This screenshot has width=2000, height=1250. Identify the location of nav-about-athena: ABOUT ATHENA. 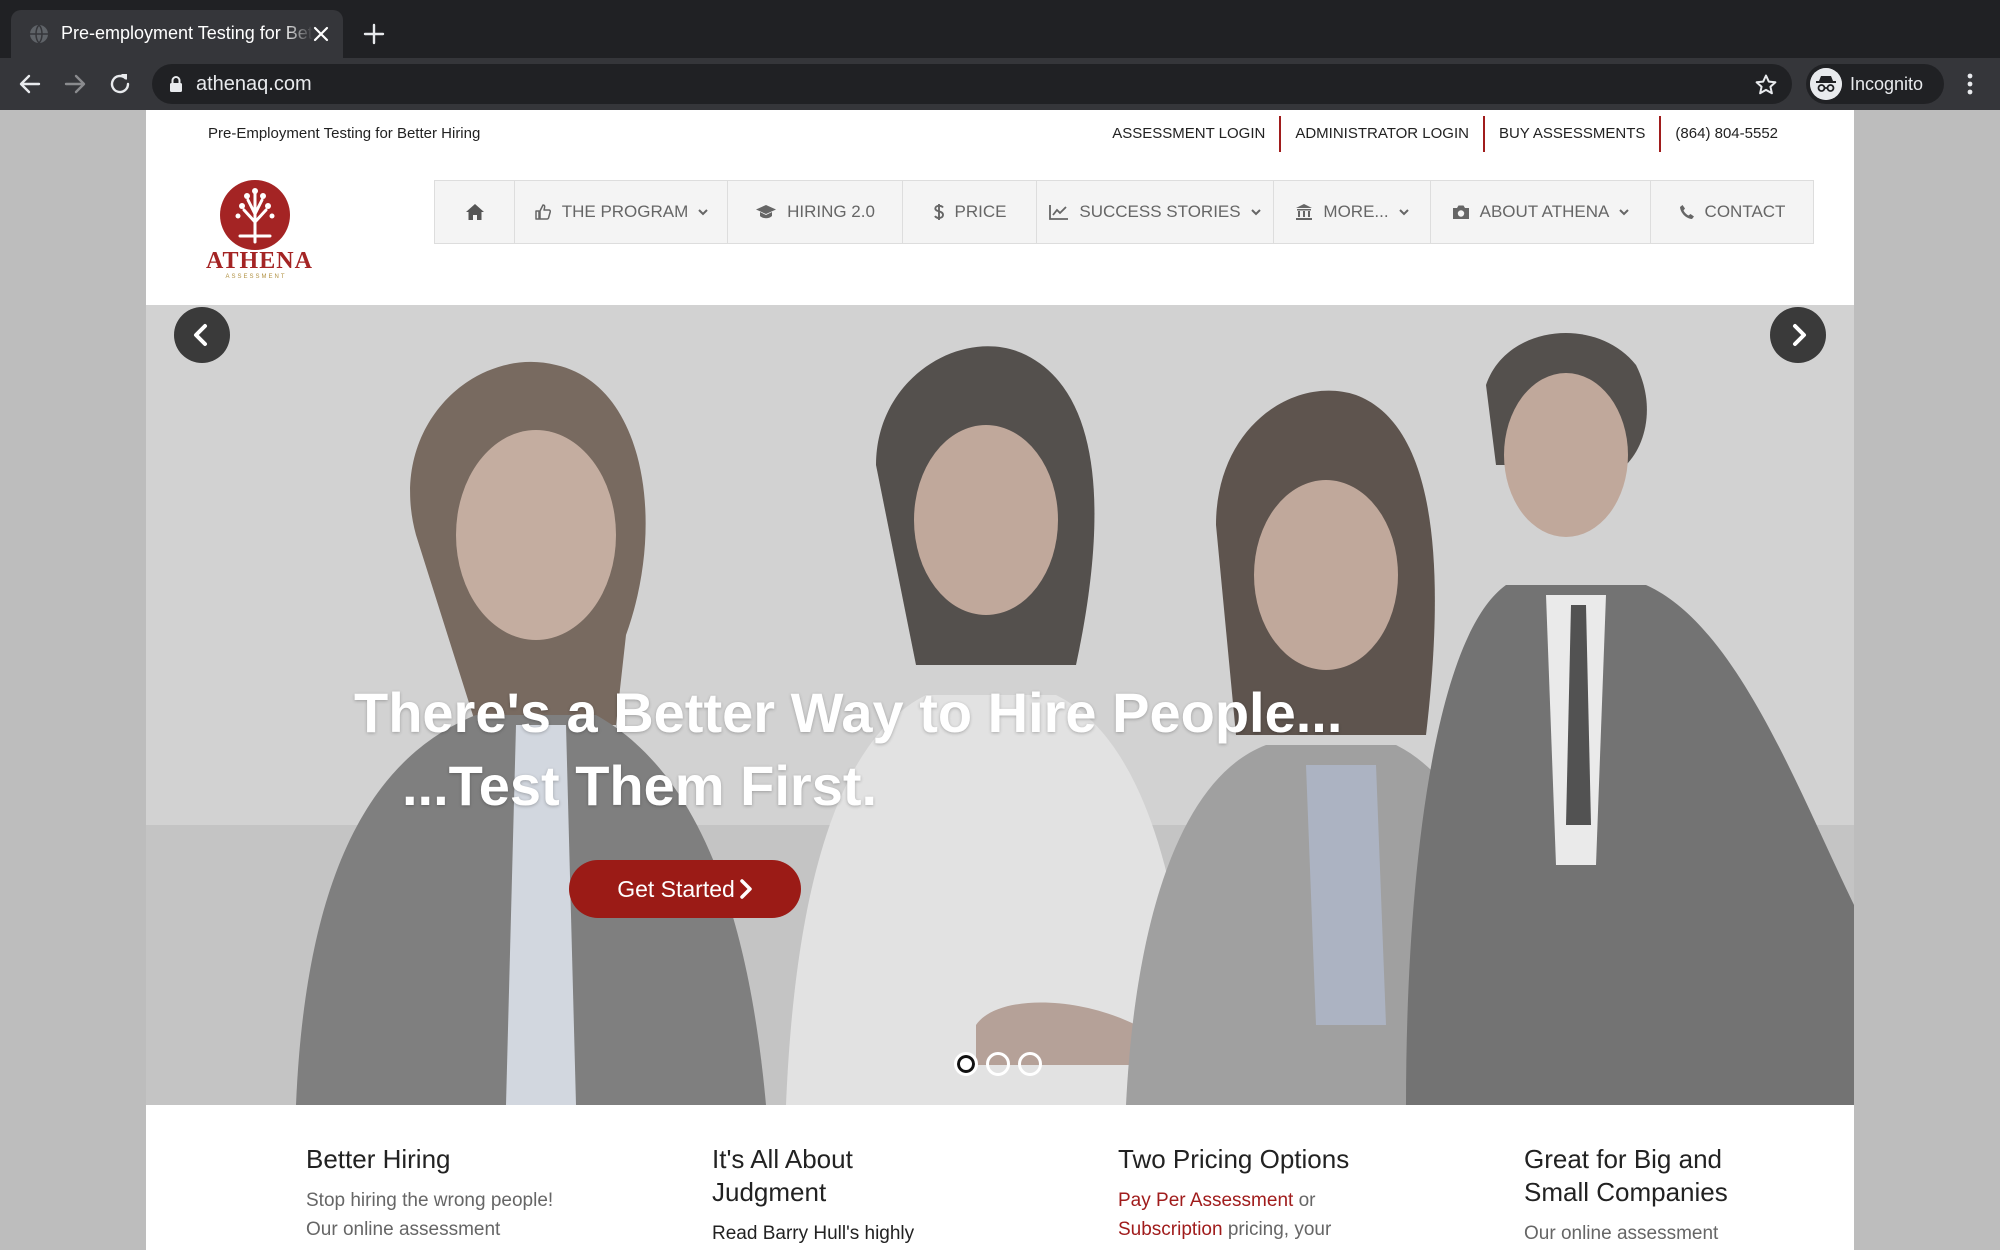
(1540, 212).